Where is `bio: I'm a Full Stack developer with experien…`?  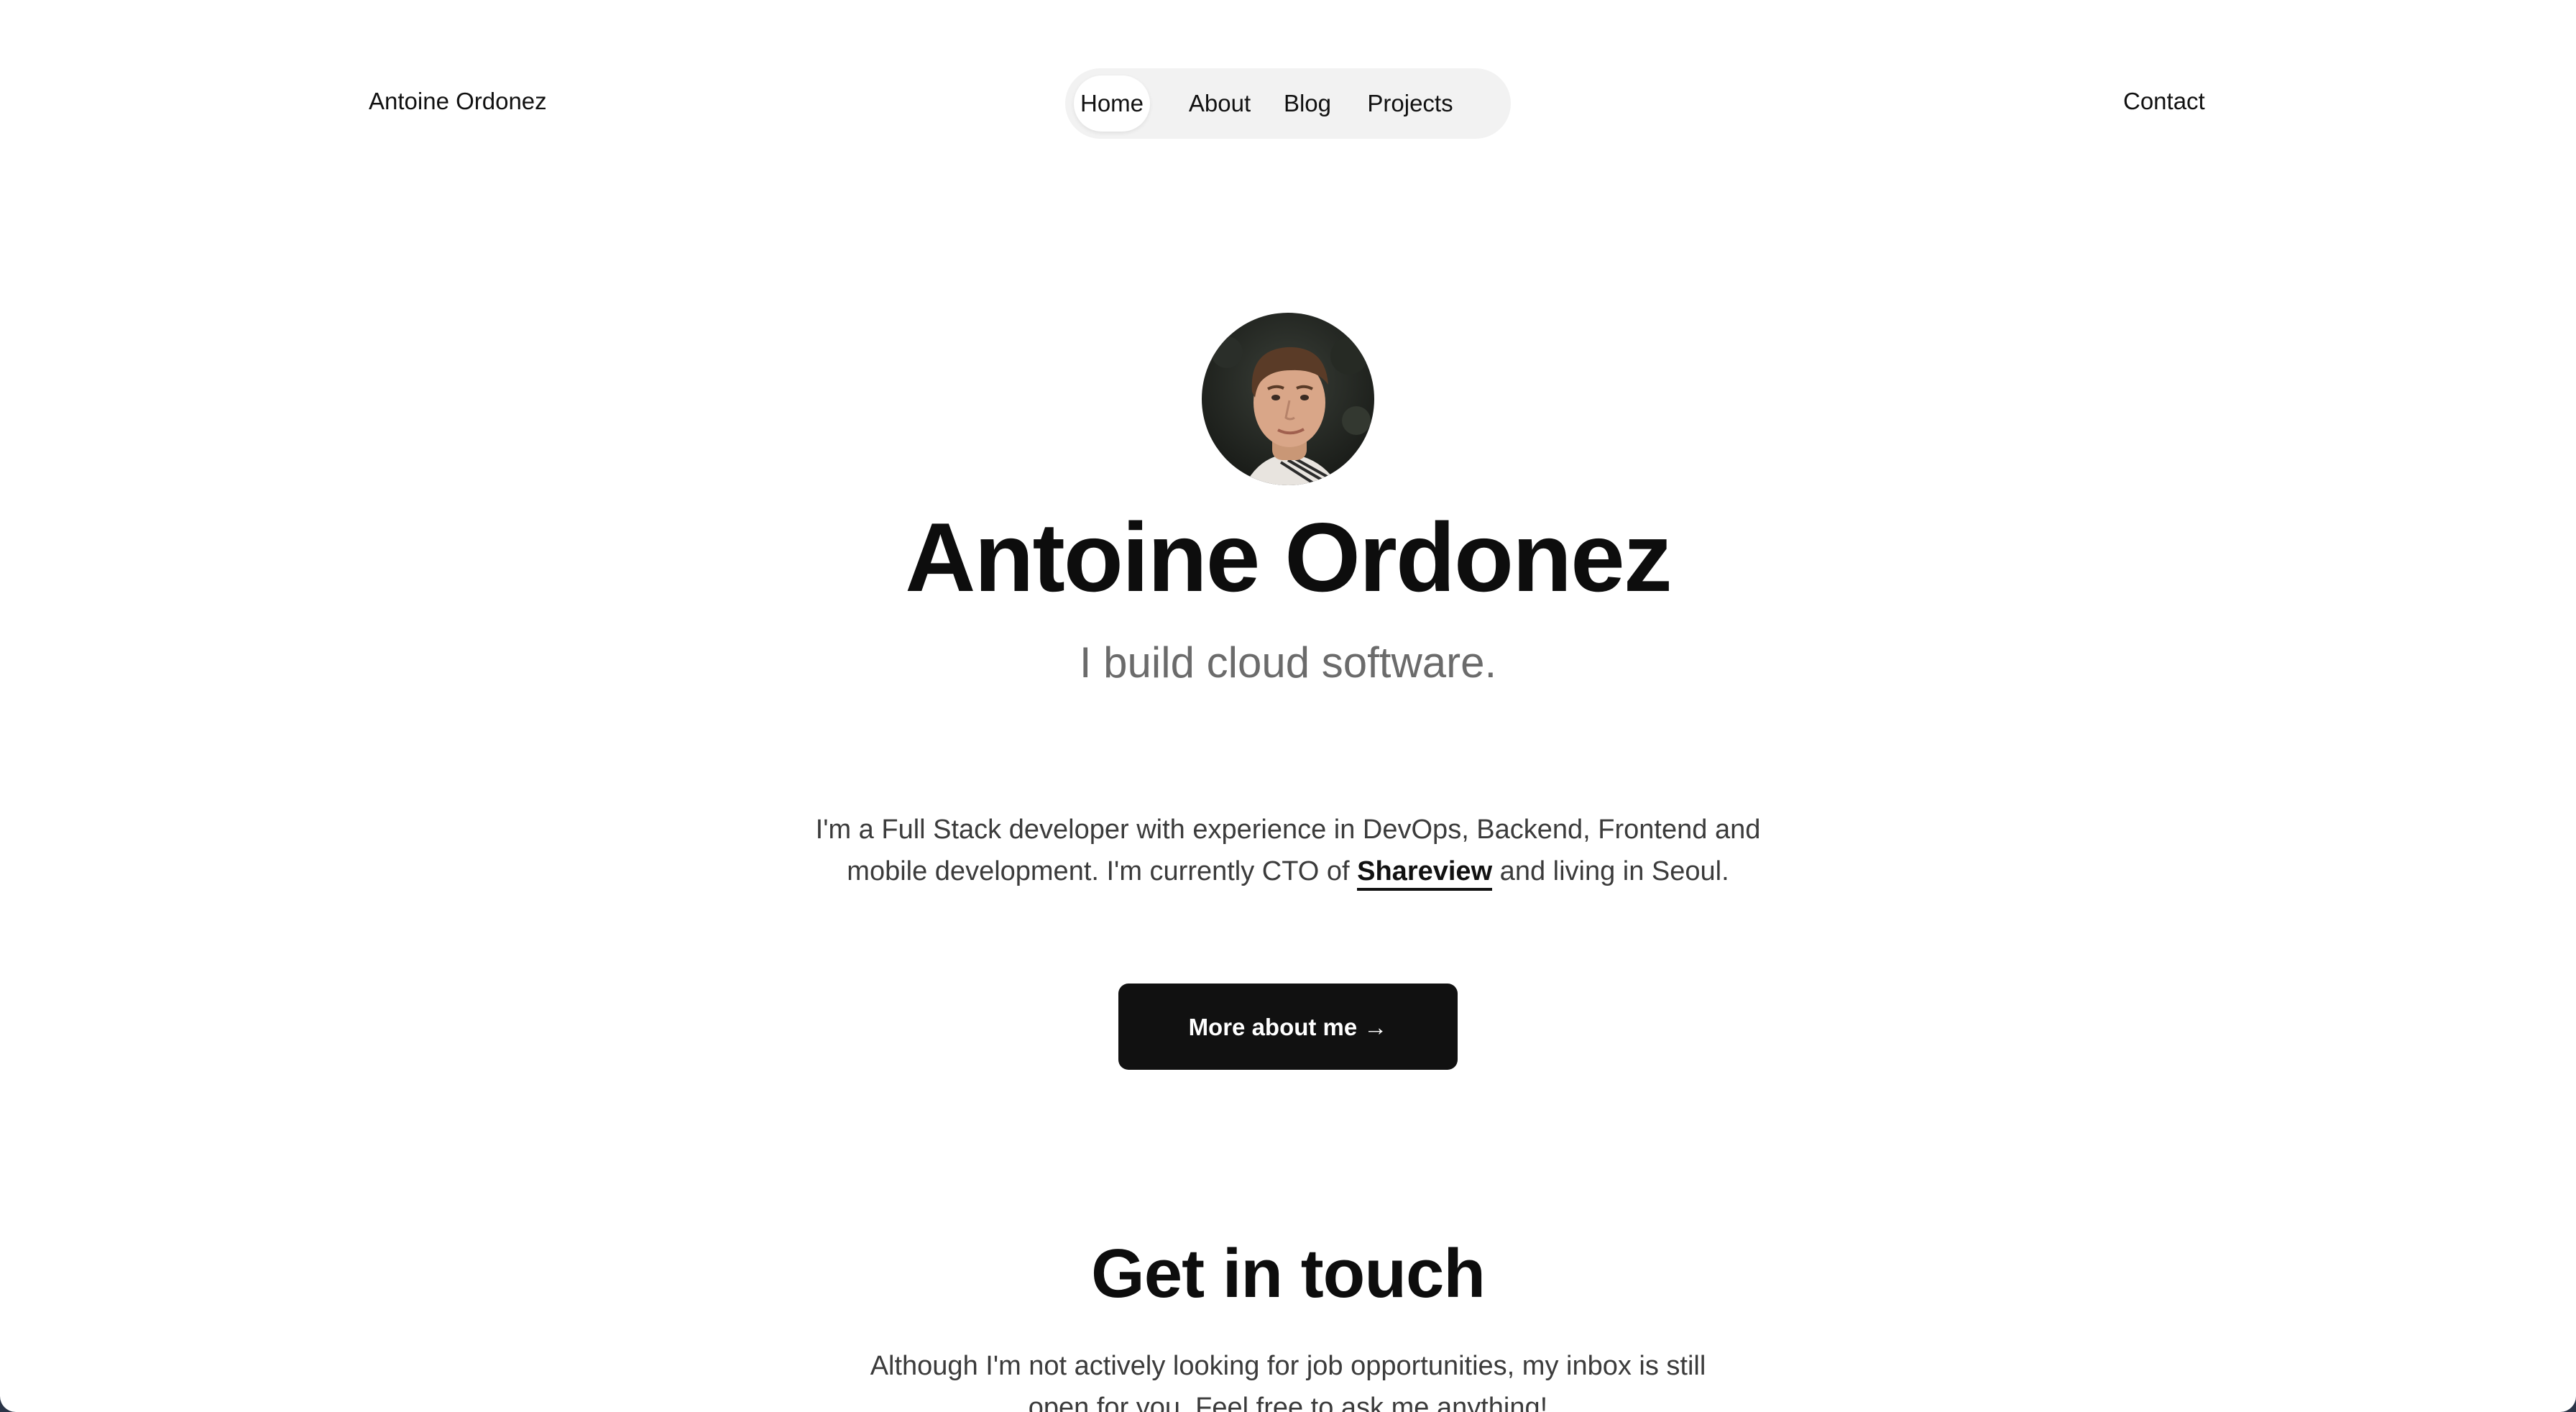
bio: I'm a Full Stack developer with experien… is located at coordinates (1288, 850).